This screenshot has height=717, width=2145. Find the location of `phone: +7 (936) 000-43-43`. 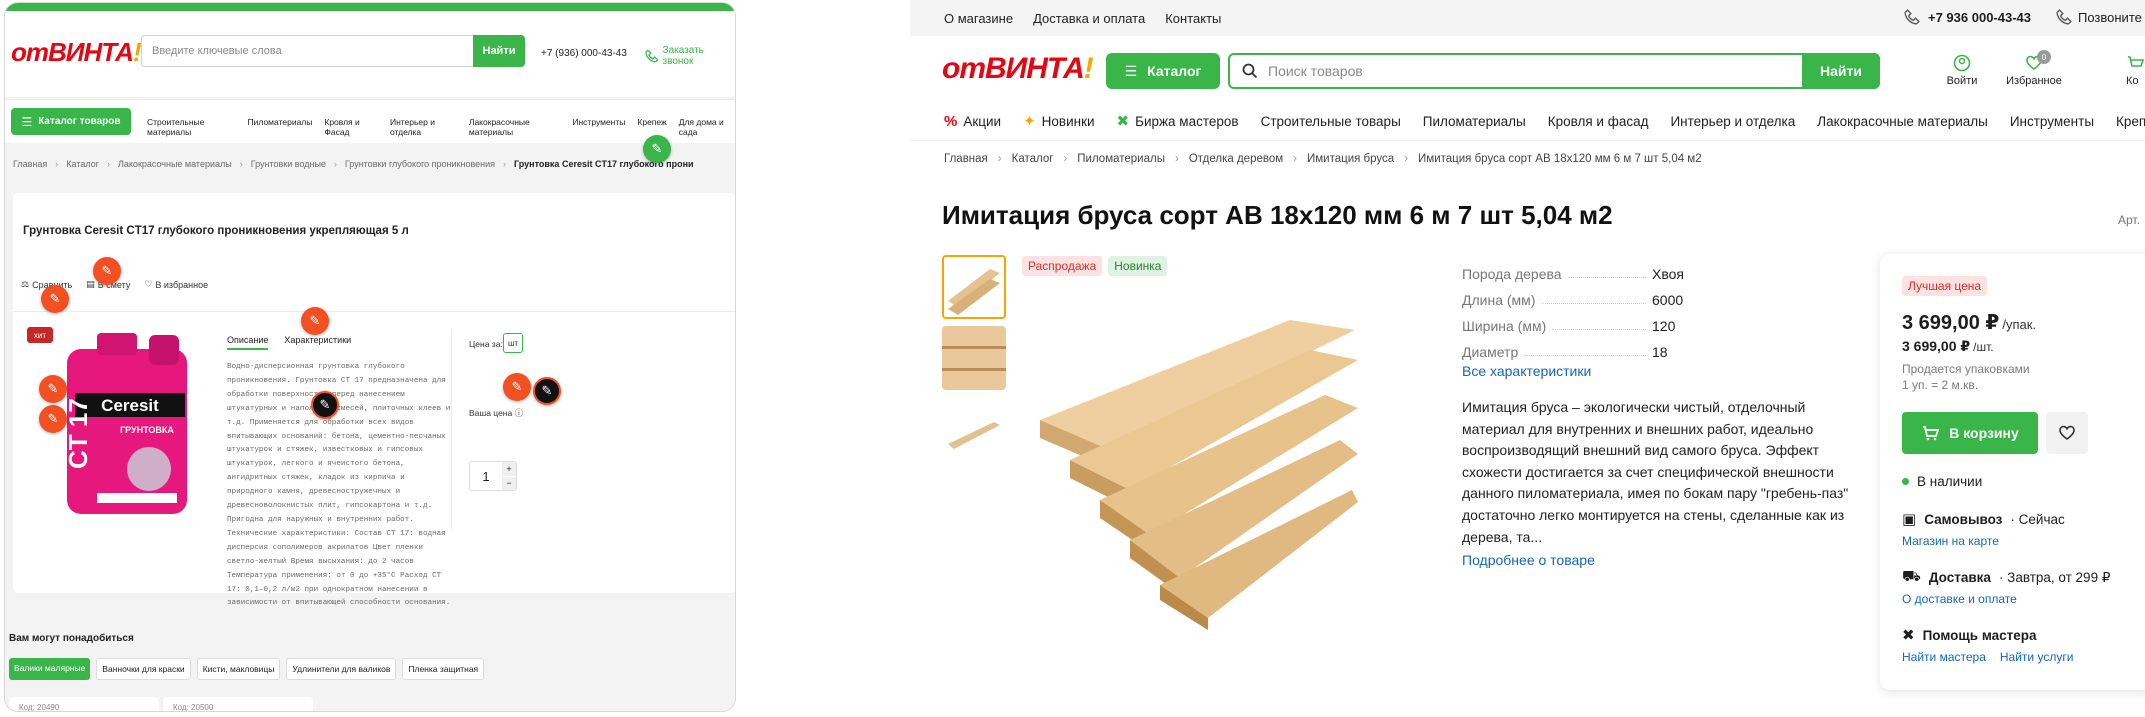

phone: +7 (936) 000-43-43 is located at coordinates (584, 53).